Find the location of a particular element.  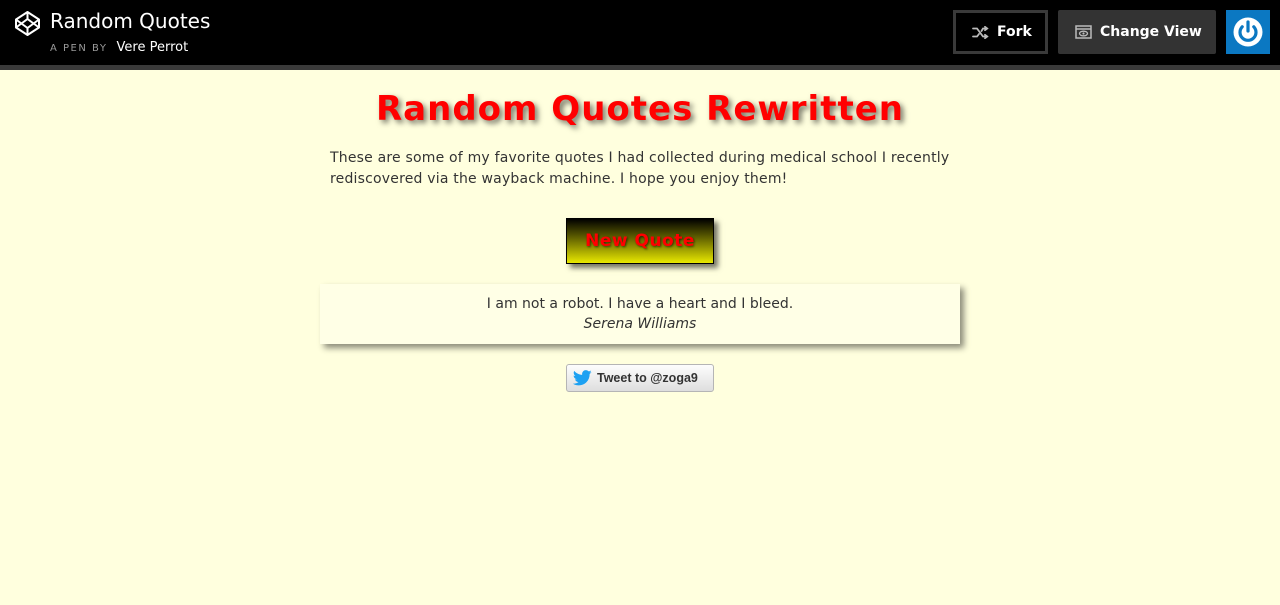

change-view-icon is located at coordinates (1083, 32).